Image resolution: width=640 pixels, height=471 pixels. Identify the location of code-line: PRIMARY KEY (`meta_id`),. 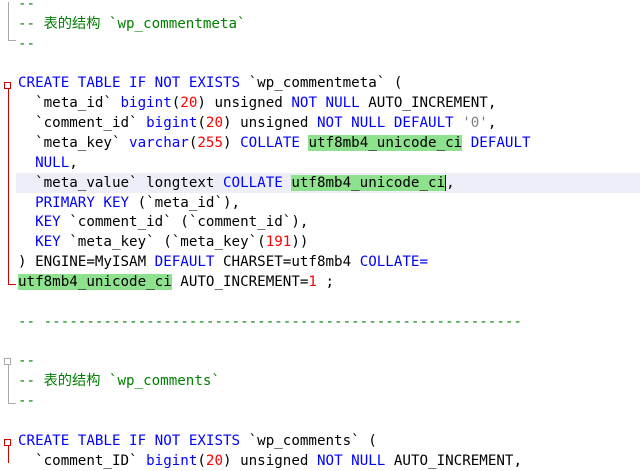
(129, 203).